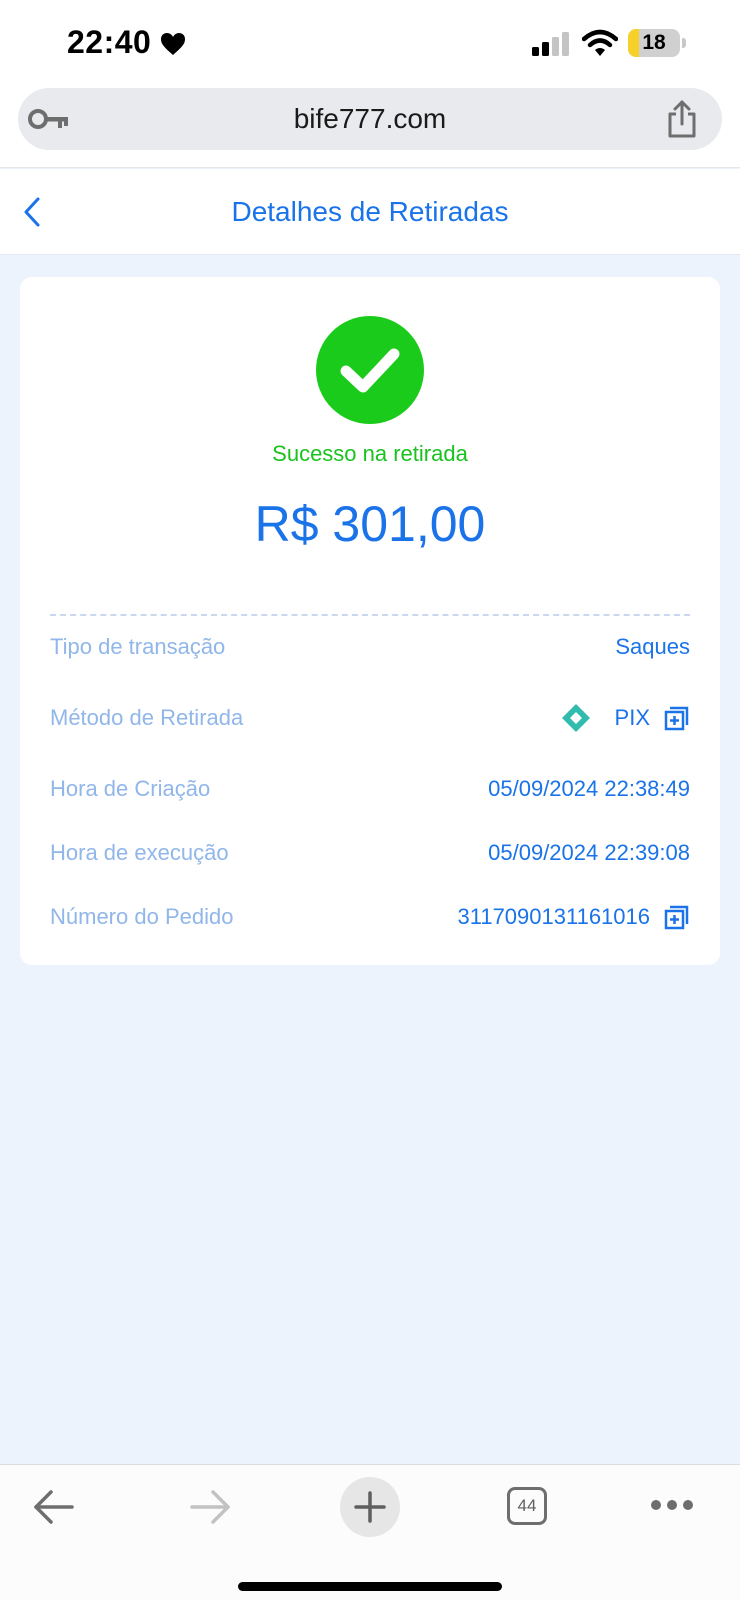 The image size is (740, 1600). I want to click on status-bar: 22:40 18, so click(370, 44).